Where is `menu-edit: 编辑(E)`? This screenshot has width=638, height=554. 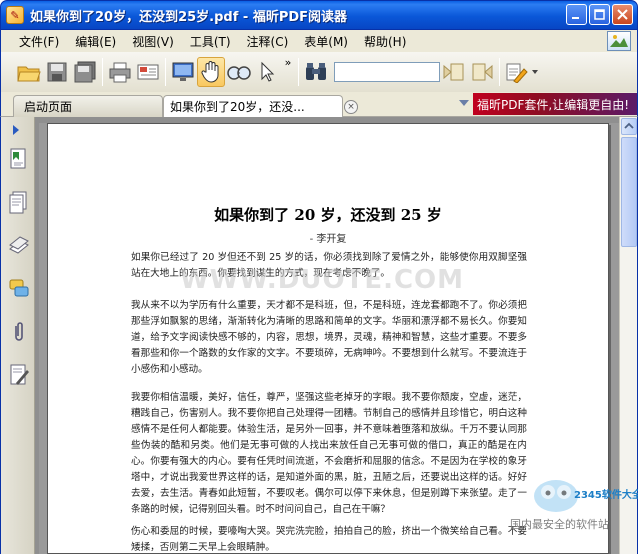
menu-edit: 编辑(E) is located at coordinates (95, 41).